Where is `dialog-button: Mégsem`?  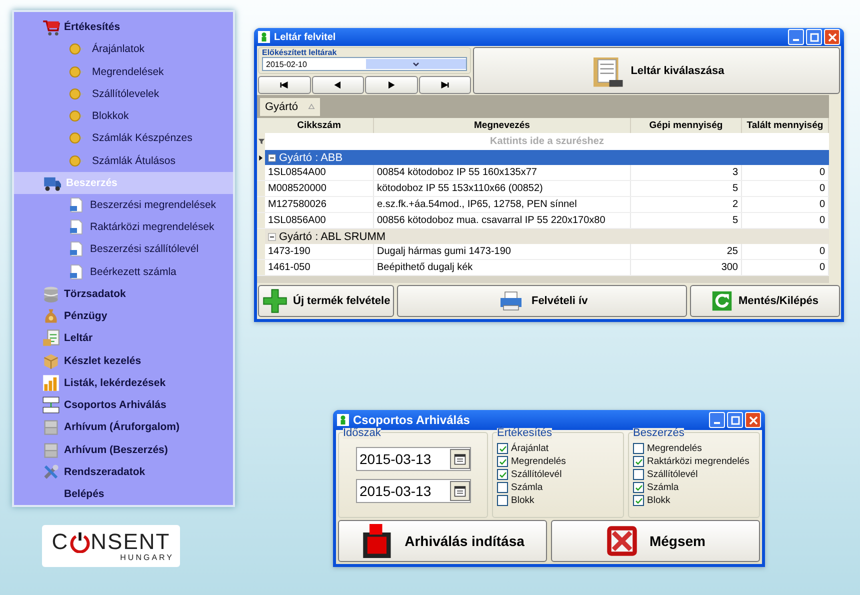 dialog-button: Mégsem is located at coordinates (655, 541).